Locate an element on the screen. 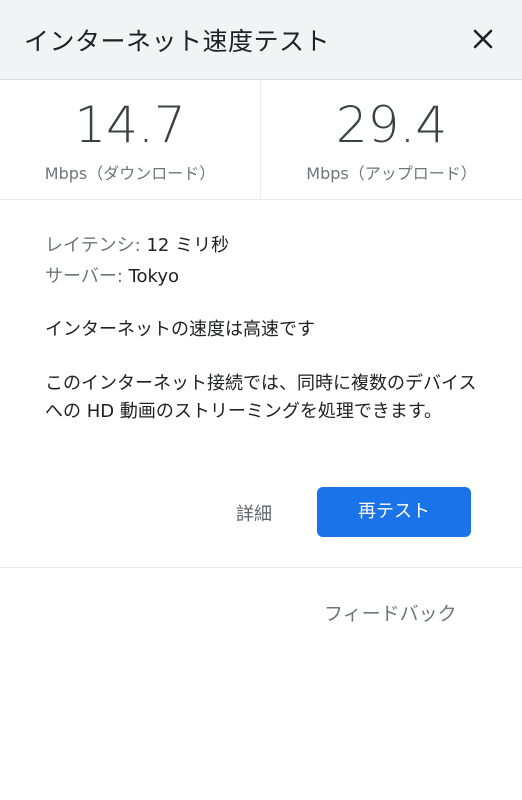 This screenshot has width=522, height=800. test-details: レイテンシ: 12 ミリ秒 サーバー: Tokyo is located at coordinates (265, 263).